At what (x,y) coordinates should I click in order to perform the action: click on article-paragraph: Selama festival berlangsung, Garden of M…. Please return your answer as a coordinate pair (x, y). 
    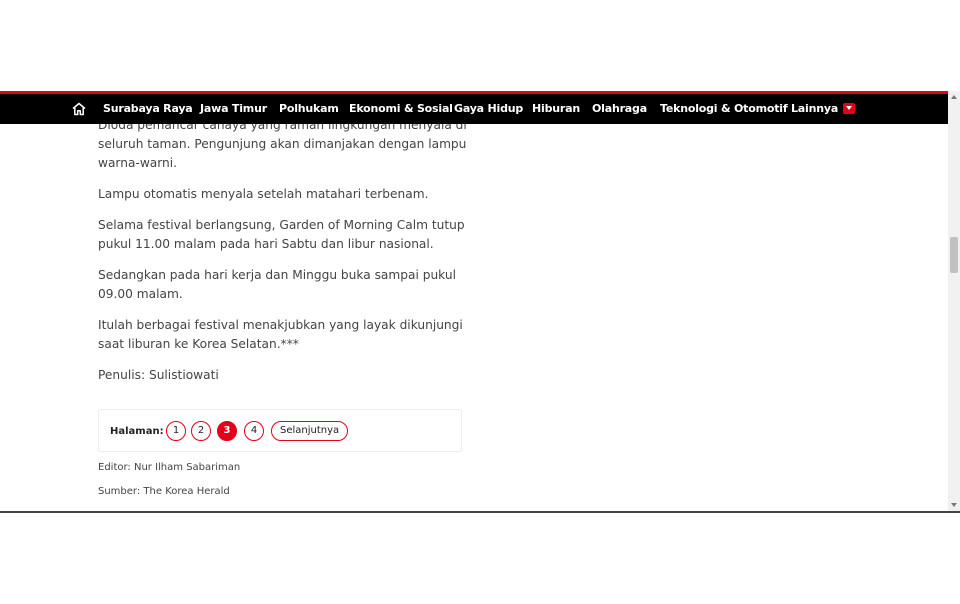
    Looking at the image, I should click on (281, 234).